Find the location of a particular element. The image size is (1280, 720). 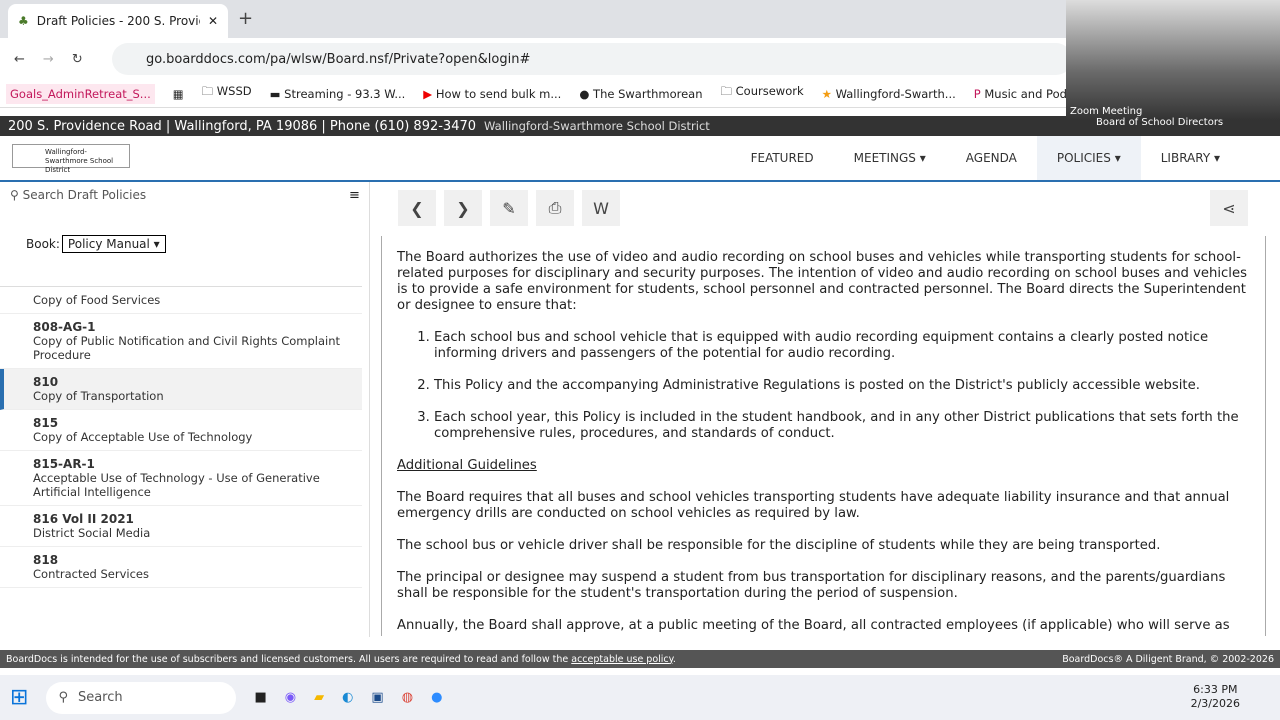

document-toolbar: ❮ ❯ ✎ ⎙ W is located at coordinates (509, 208).